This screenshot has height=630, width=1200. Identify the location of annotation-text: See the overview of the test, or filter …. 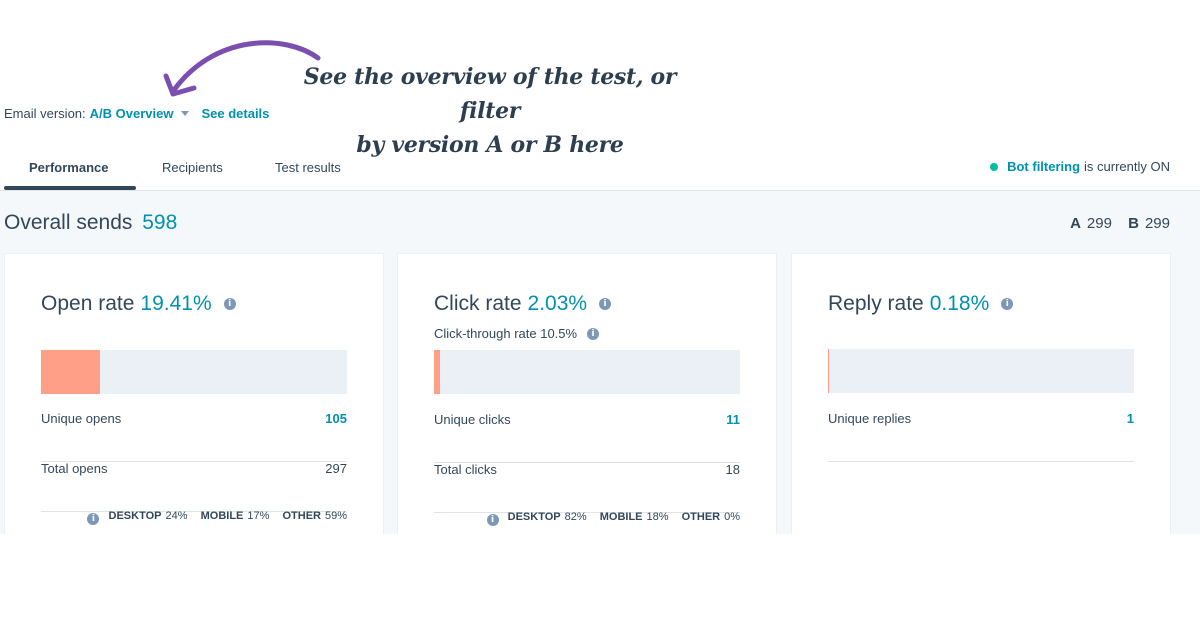
(490, 111).